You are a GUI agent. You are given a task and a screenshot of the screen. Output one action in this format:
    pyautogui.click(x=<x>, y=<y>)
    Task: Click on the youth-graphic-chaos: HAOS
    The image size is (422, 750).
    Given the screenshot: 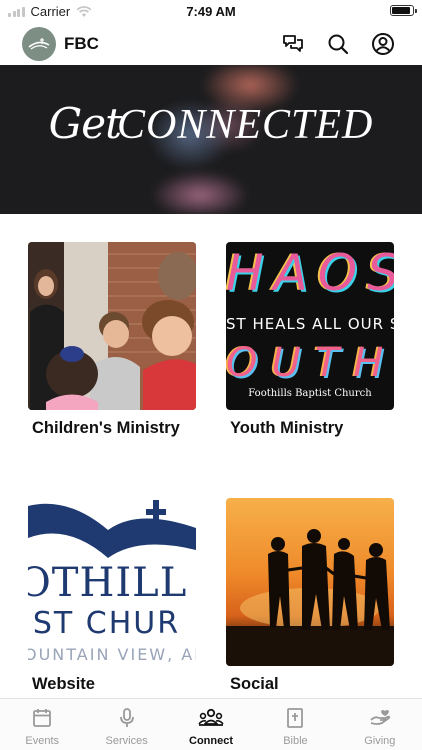 What is the action you would take?
    pyautogui.click(x=310, y=273)
    